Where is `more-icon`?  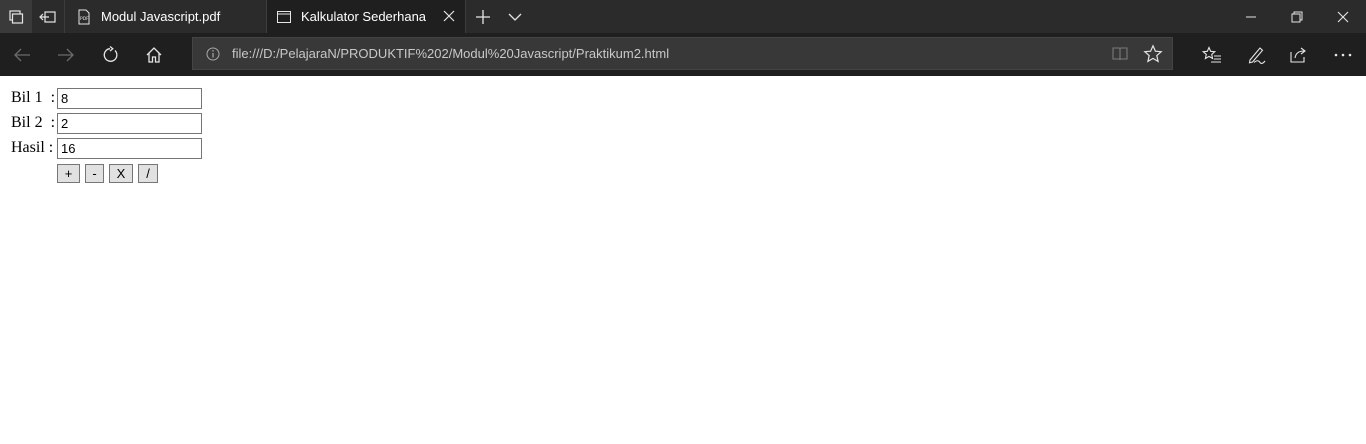 more-icon is located at coordinates (1343, 54).